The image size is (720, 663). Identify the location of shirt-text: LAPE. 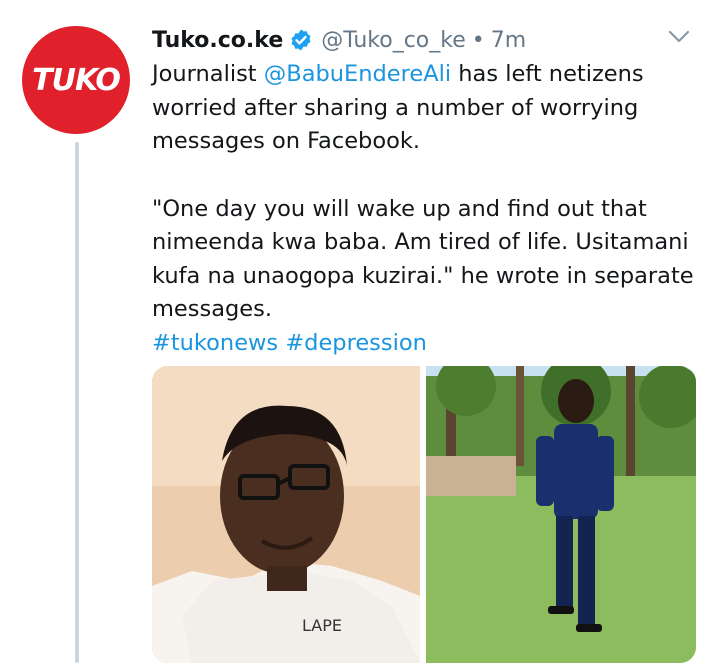
(322, 625).